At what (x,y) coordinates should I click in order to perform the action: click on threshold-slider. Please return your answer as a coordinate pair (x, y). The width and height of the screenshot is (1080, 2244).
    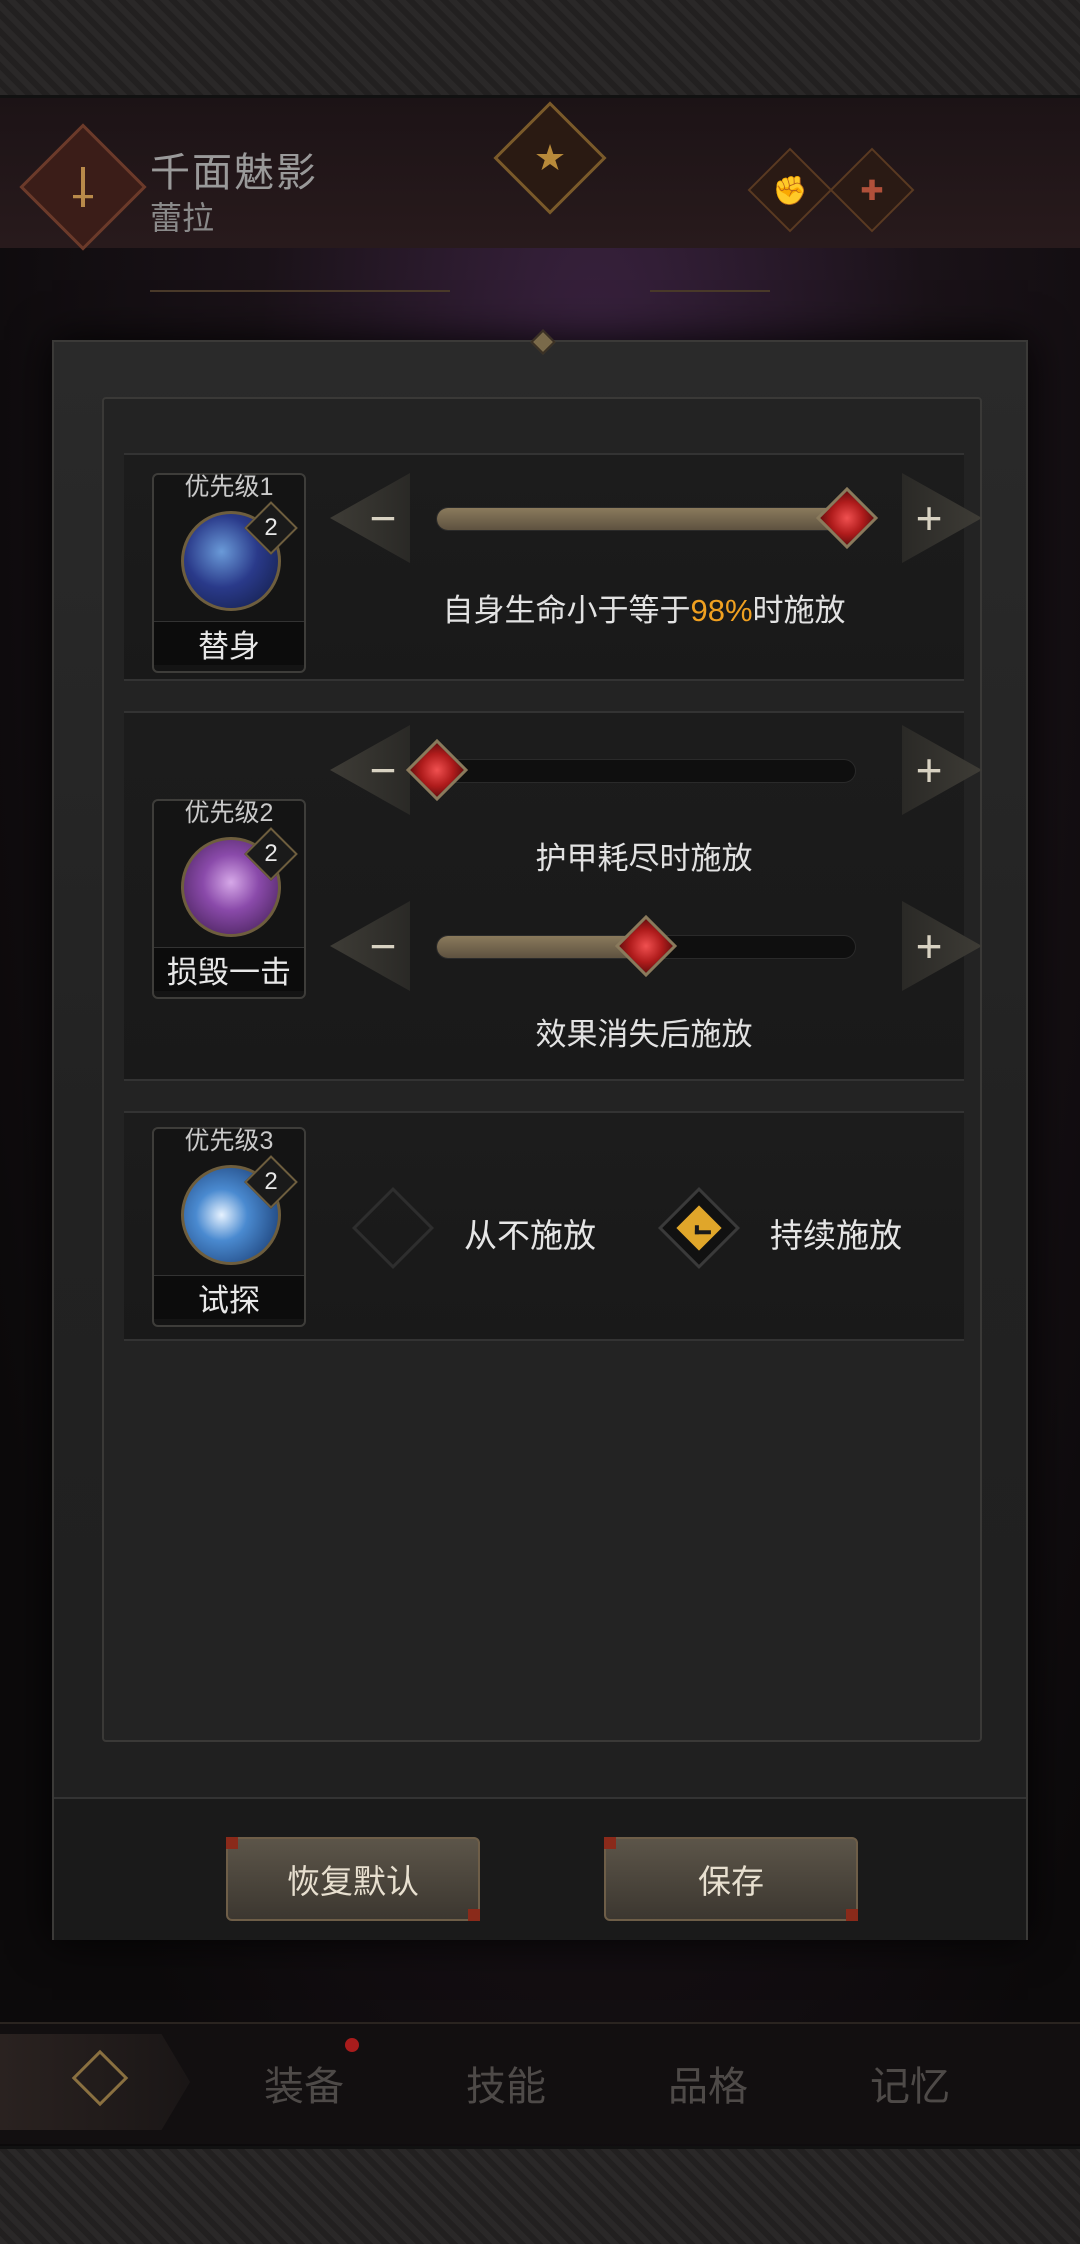
    Looking at the image, I should click on (657, 518).